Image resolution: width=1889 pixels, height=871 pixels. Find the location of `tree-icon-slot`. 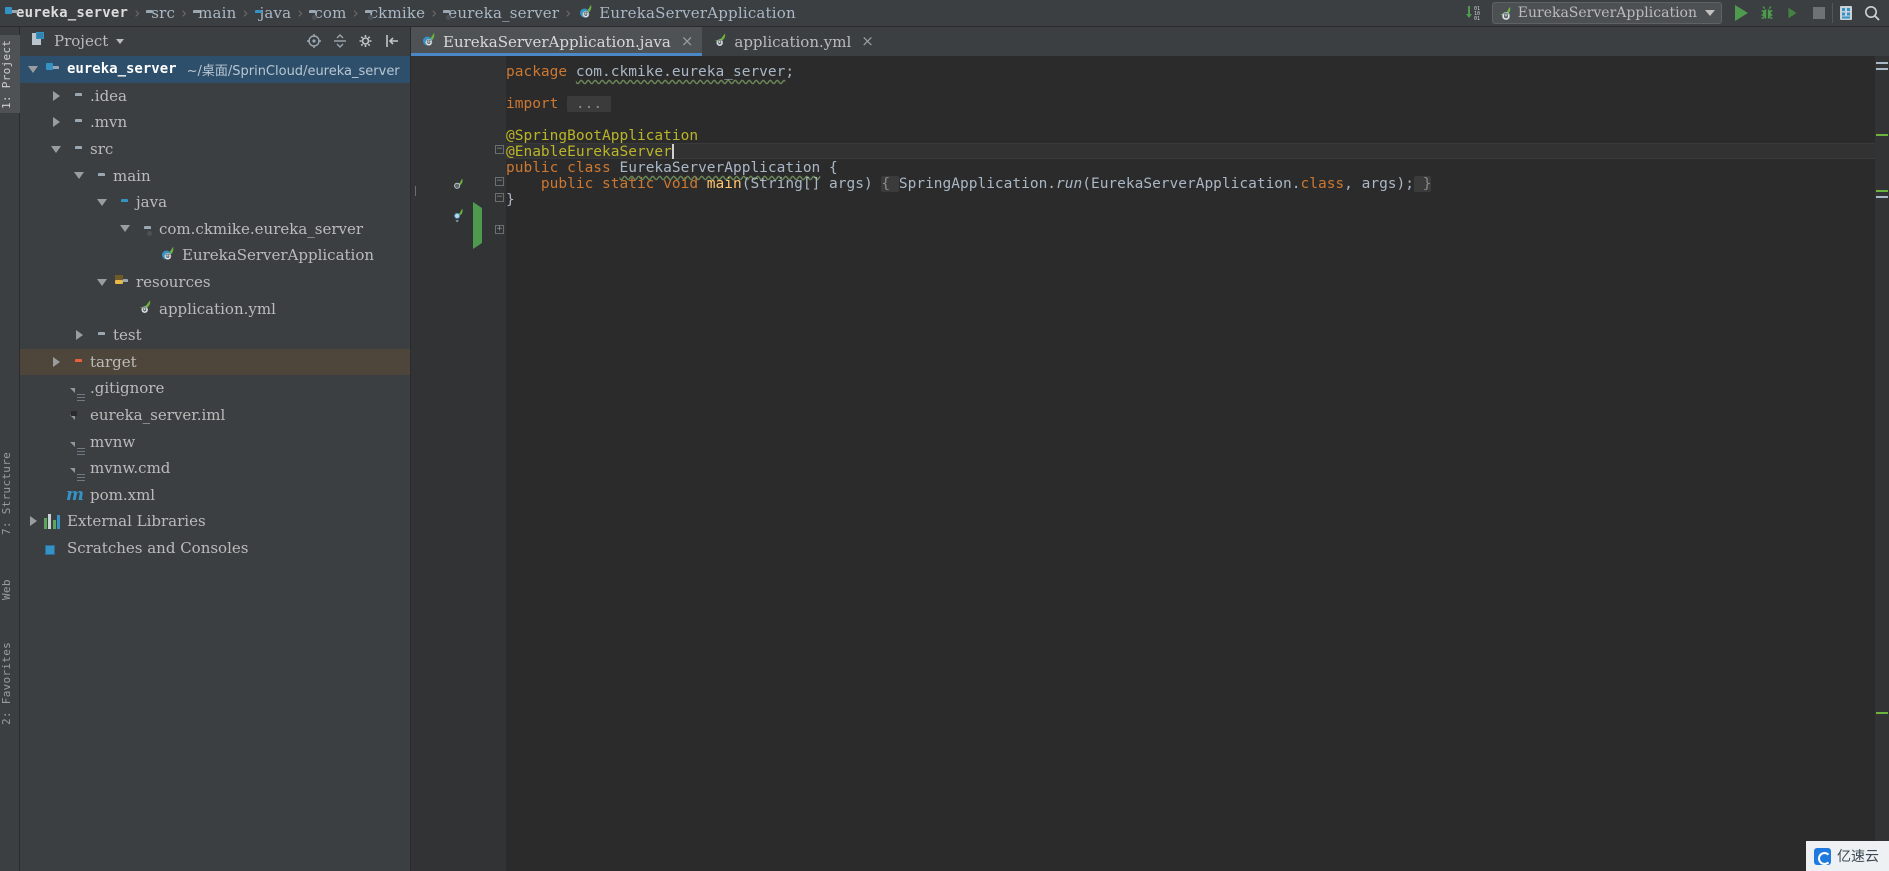

tree-icon-slot is located at coordinates (52, 521).